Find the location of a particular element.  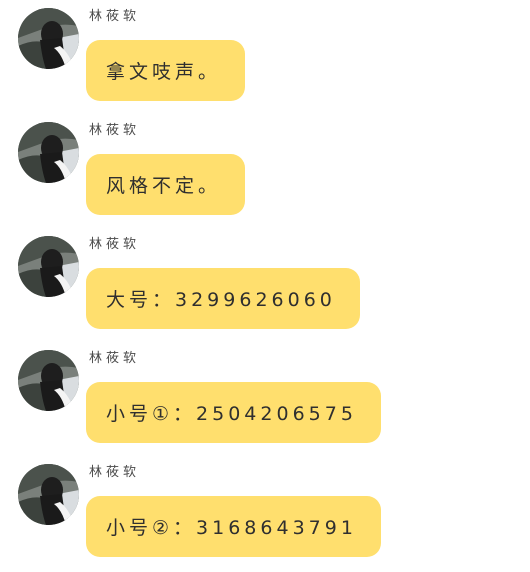

message-bubble: 小号②：3168643791 is located at coordinates (233, 526).